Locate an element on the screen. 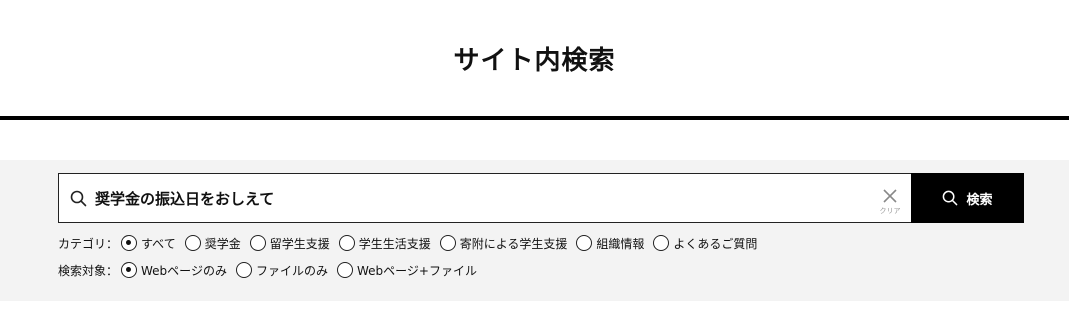 The height and width of the screenshot is (311, 1069). radio-label: よくあるご質問 is located at coordinates (715, 243).